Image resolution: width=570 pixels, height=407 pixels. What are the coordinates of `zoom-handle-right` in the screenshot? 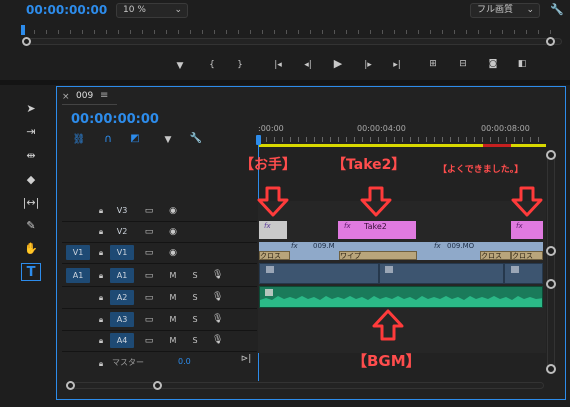 It's located at (550, 41).